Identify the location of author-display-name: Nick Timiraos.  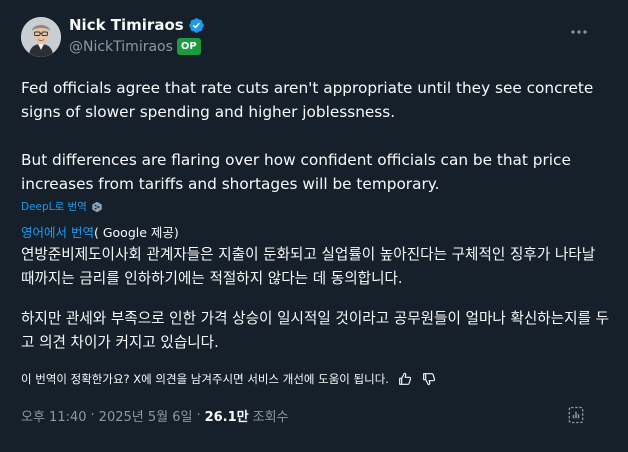
(126, 25).